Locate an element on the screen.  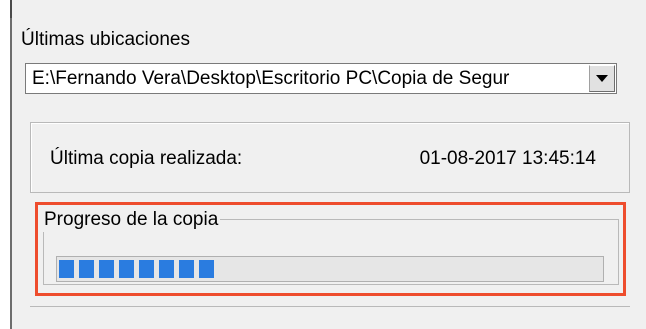
last-copy-label: Última copia realizada: is located at coordinates (146, 158).